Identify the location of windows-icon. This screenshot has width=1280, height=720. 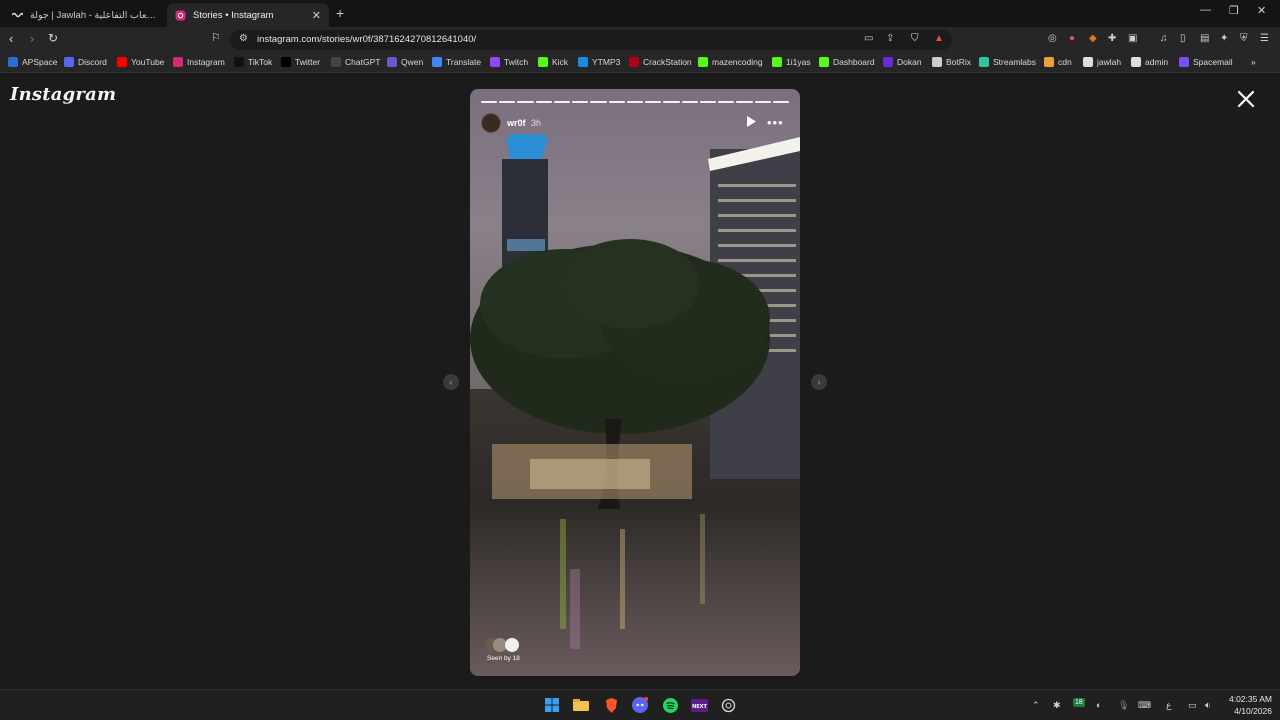
(552, 705).